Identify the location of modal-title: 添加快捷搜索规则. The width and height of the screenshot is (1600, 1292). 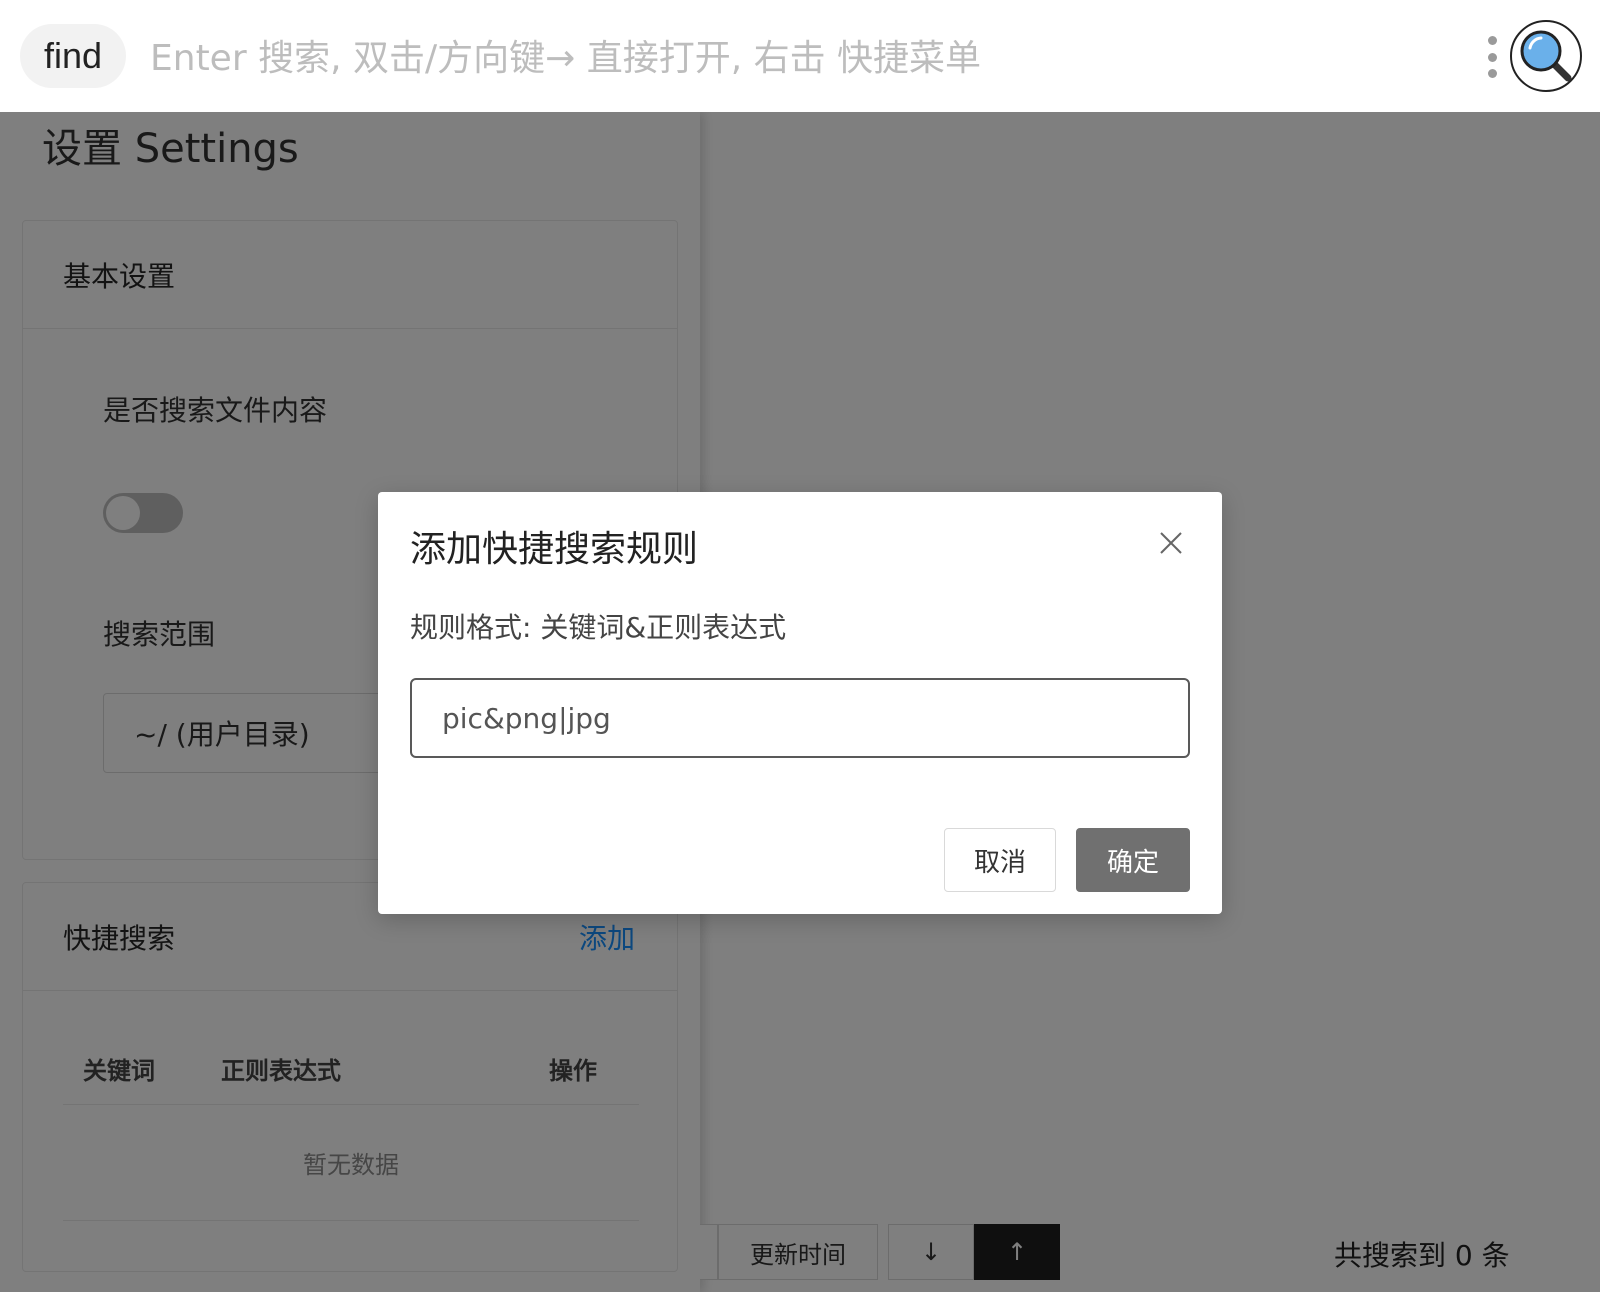
(554, 549).